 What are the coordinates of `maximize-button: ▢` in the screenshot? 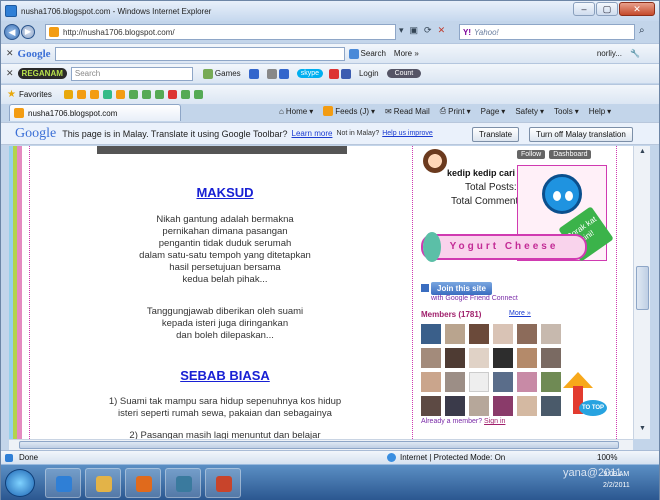 It's located at (607, 9).